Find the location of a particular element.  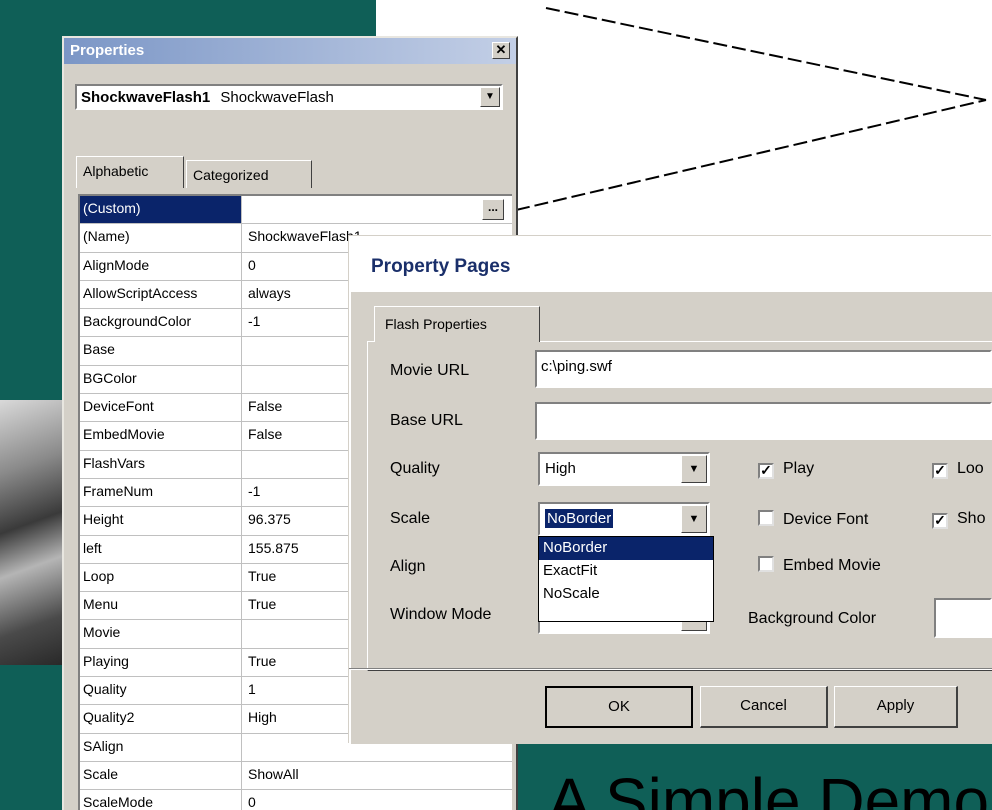

property-name: left is located at coordinates (161, 549).